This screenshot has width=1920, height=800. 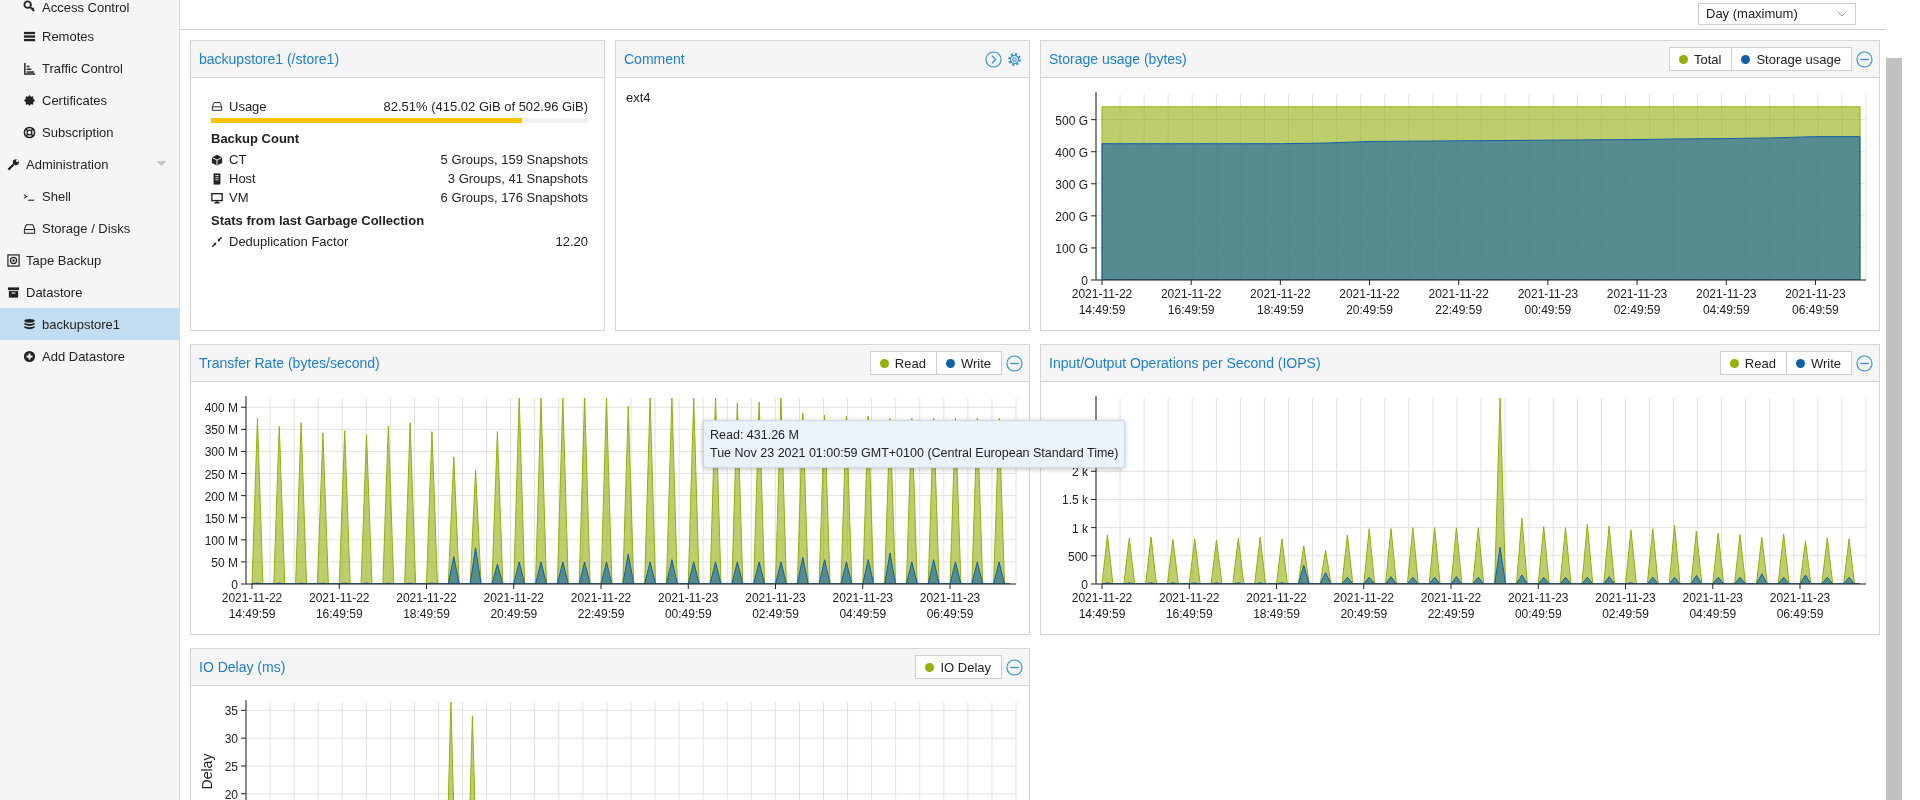 What do you see at coordinates (514, 197) in the screenshot?
I see `row-value: 6 Groups, 176 Snapshots` at bounding box center [514, 197].